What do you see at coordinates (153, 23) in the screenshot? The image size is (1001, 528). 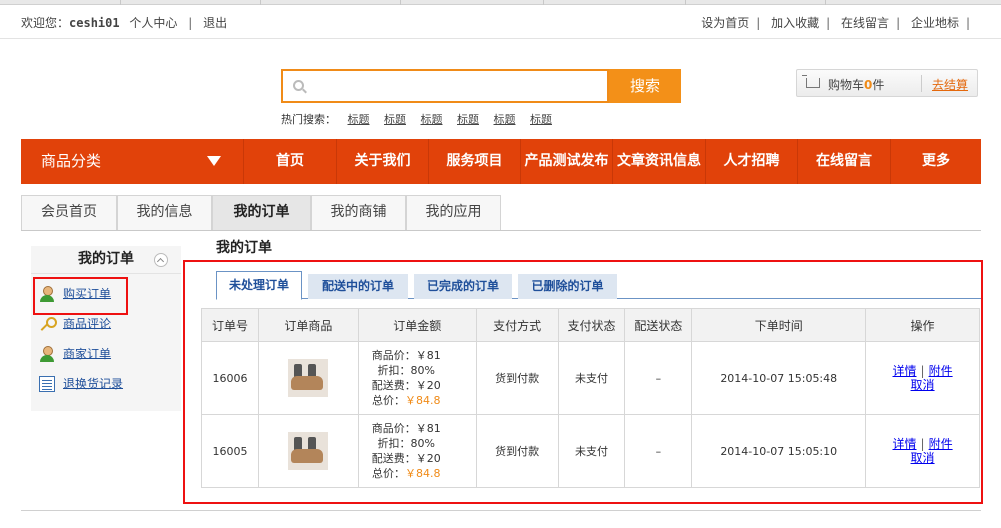 I see `user-center-link: 个人中心` at bounding box center [153, 23].